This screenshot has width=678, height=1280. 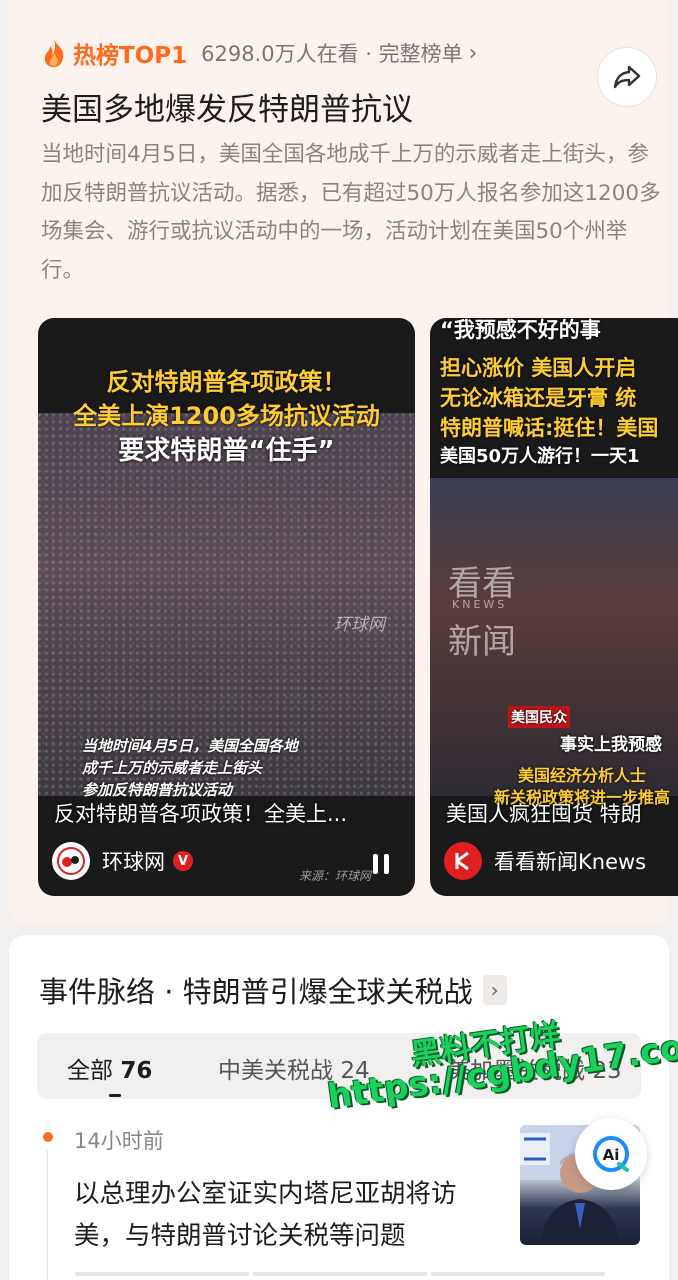 What do you see at coordinates (582, 775) in the screenshot?
I see `video2-label-3: 美国经济分析人士` at bounding box center [582, 775].